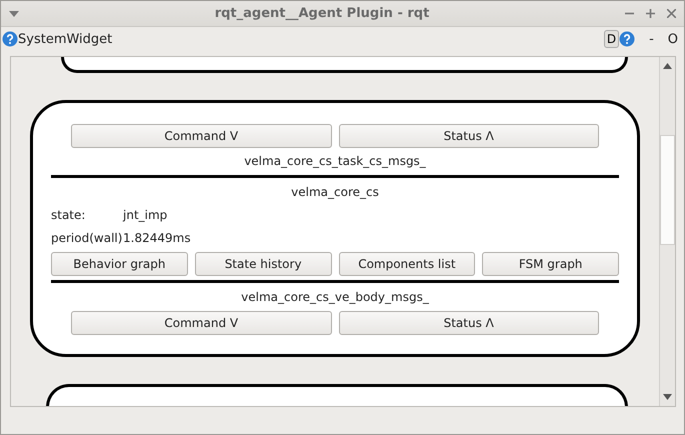 This screenshot has height=435, width=685. I want to click on card-button: Behavior graph, so click(119, 264).